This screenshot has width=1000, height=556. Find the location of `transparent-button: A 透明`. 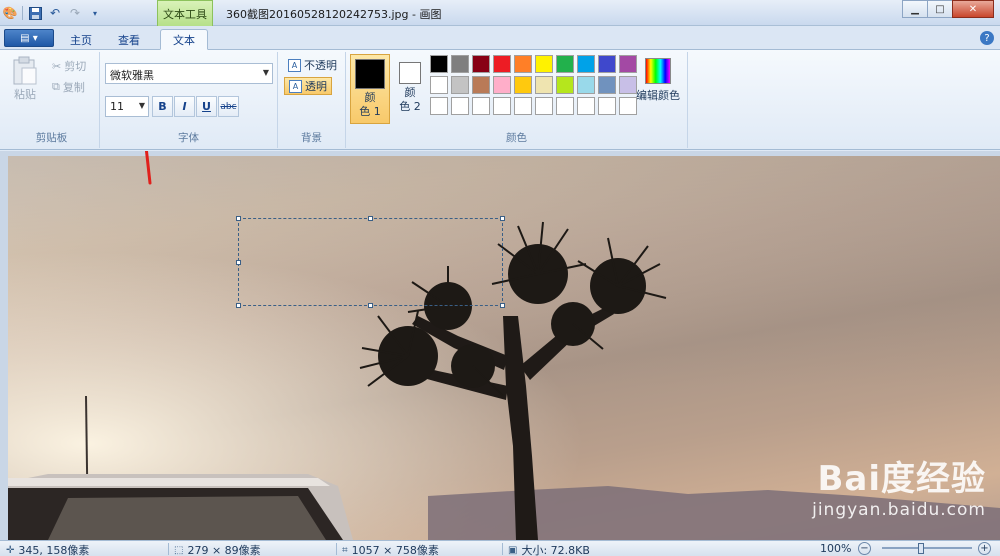

transparent-button: A 透明 is located at coordinates (308, 86).